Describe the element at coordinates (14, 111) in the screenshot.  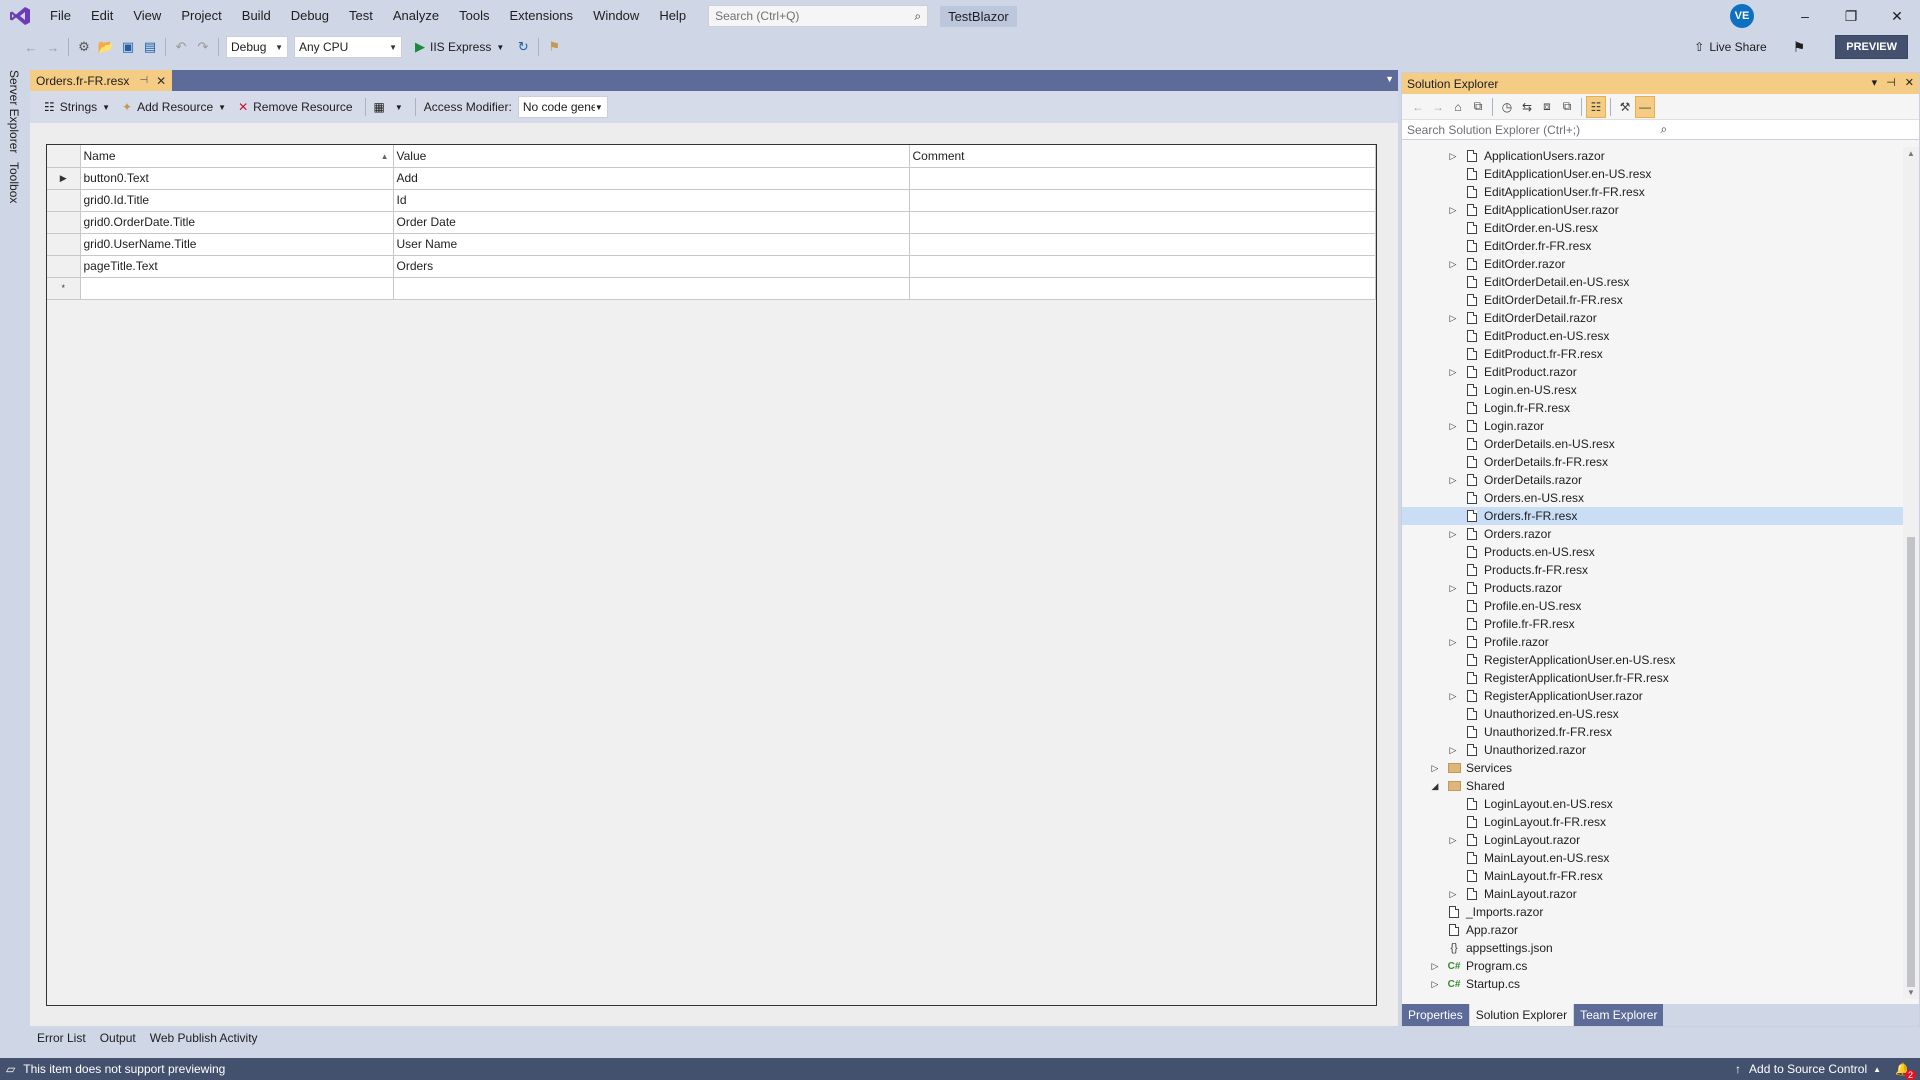
I see `server-explorer-tab: Server Explorer` at that location.